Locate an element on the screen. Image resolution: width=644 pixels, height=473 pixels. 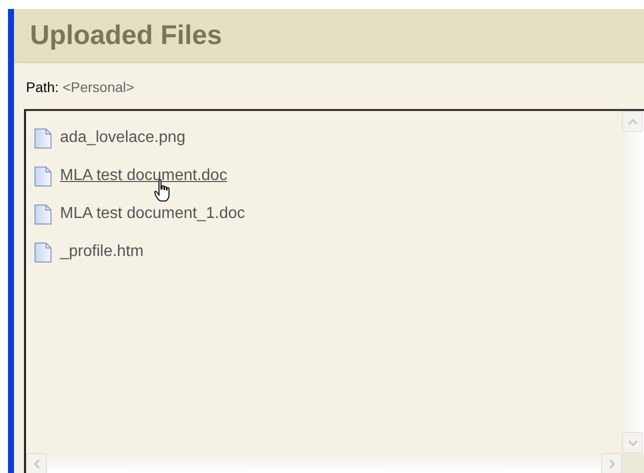
chevron-left-icon is located at coordinates (37, 463).